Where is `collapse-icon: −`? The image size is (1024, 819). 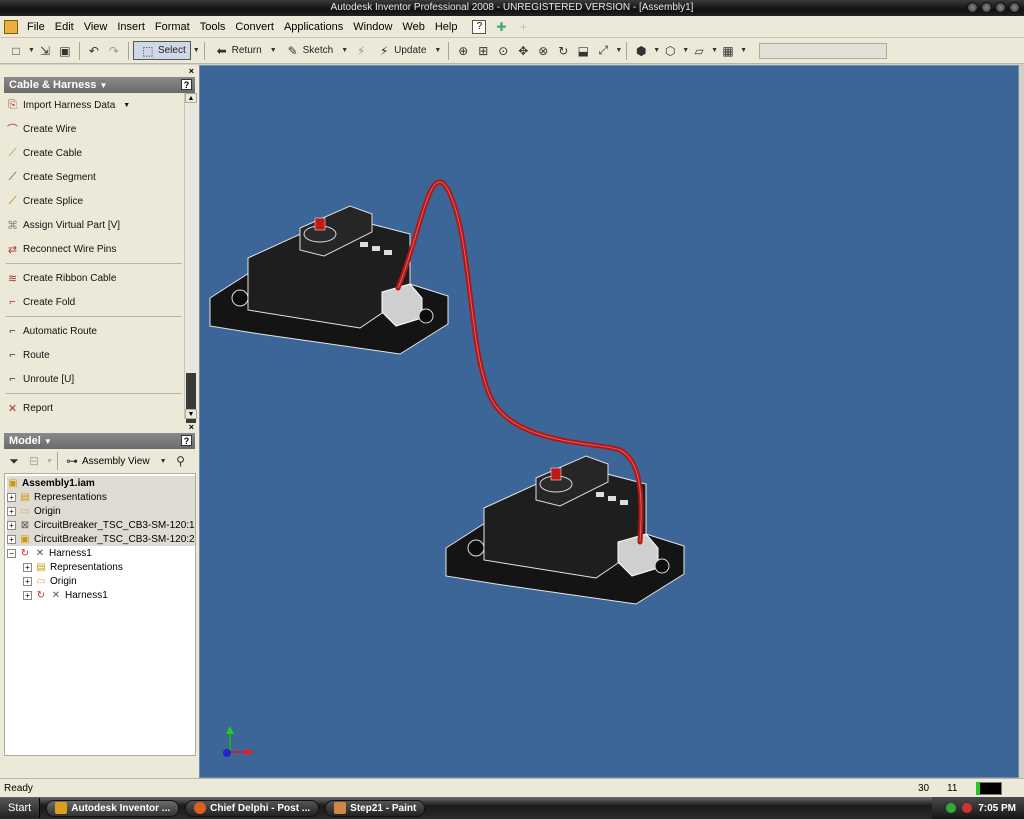 collapse-icon: − is located at coordinates (11, 553).